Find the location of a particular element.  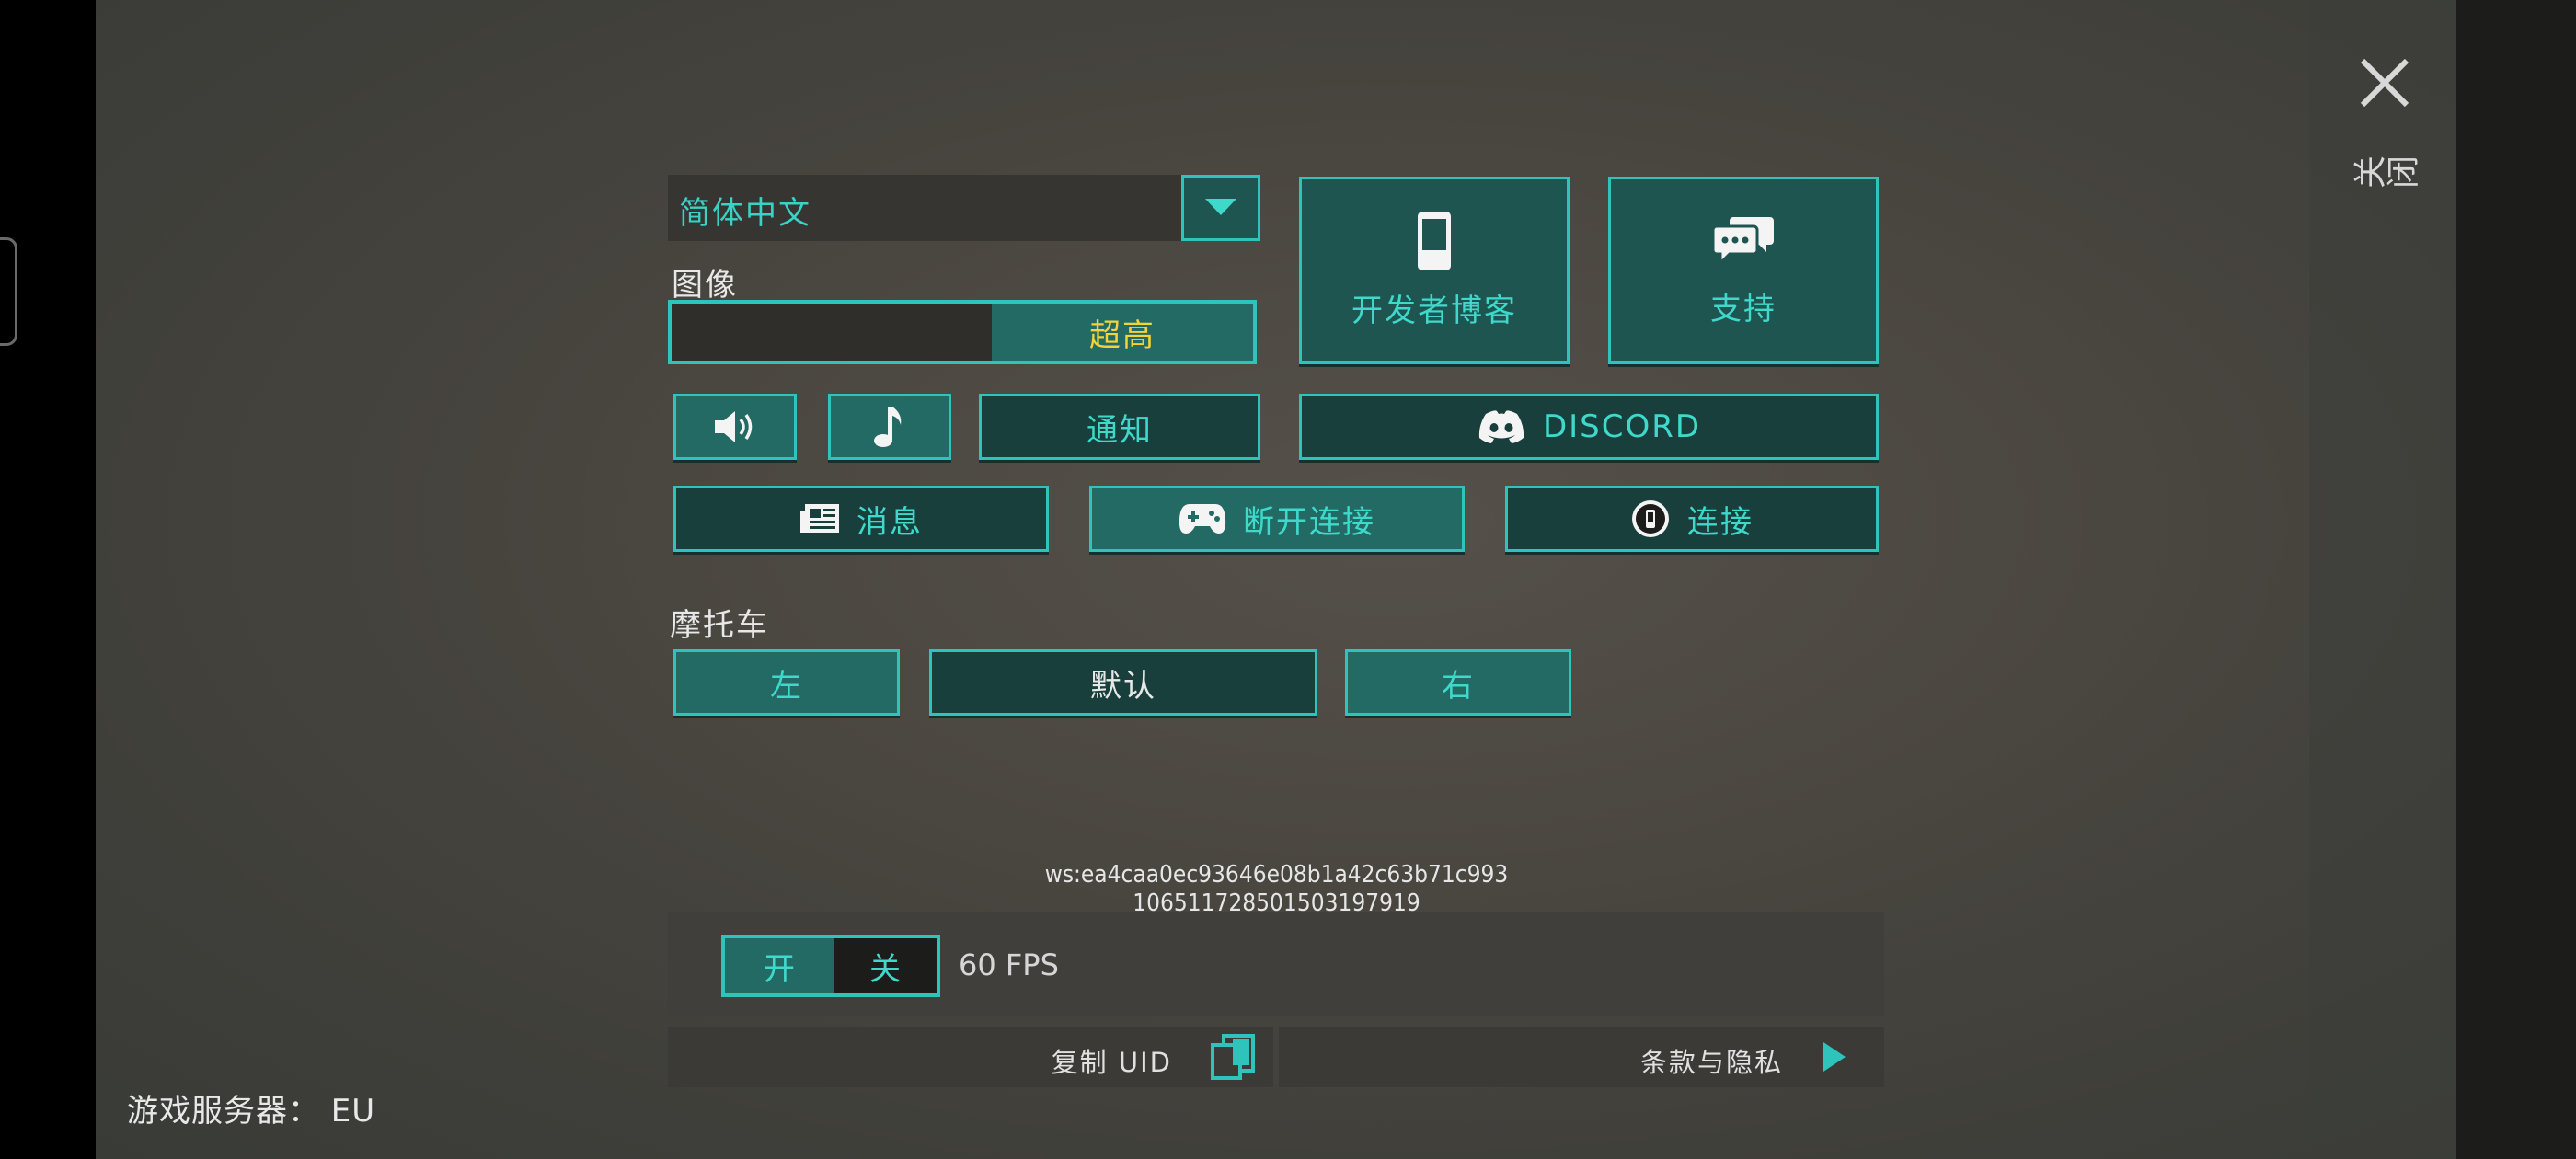

connect-device-button: 连接 is located at coordinates (1692, 519).